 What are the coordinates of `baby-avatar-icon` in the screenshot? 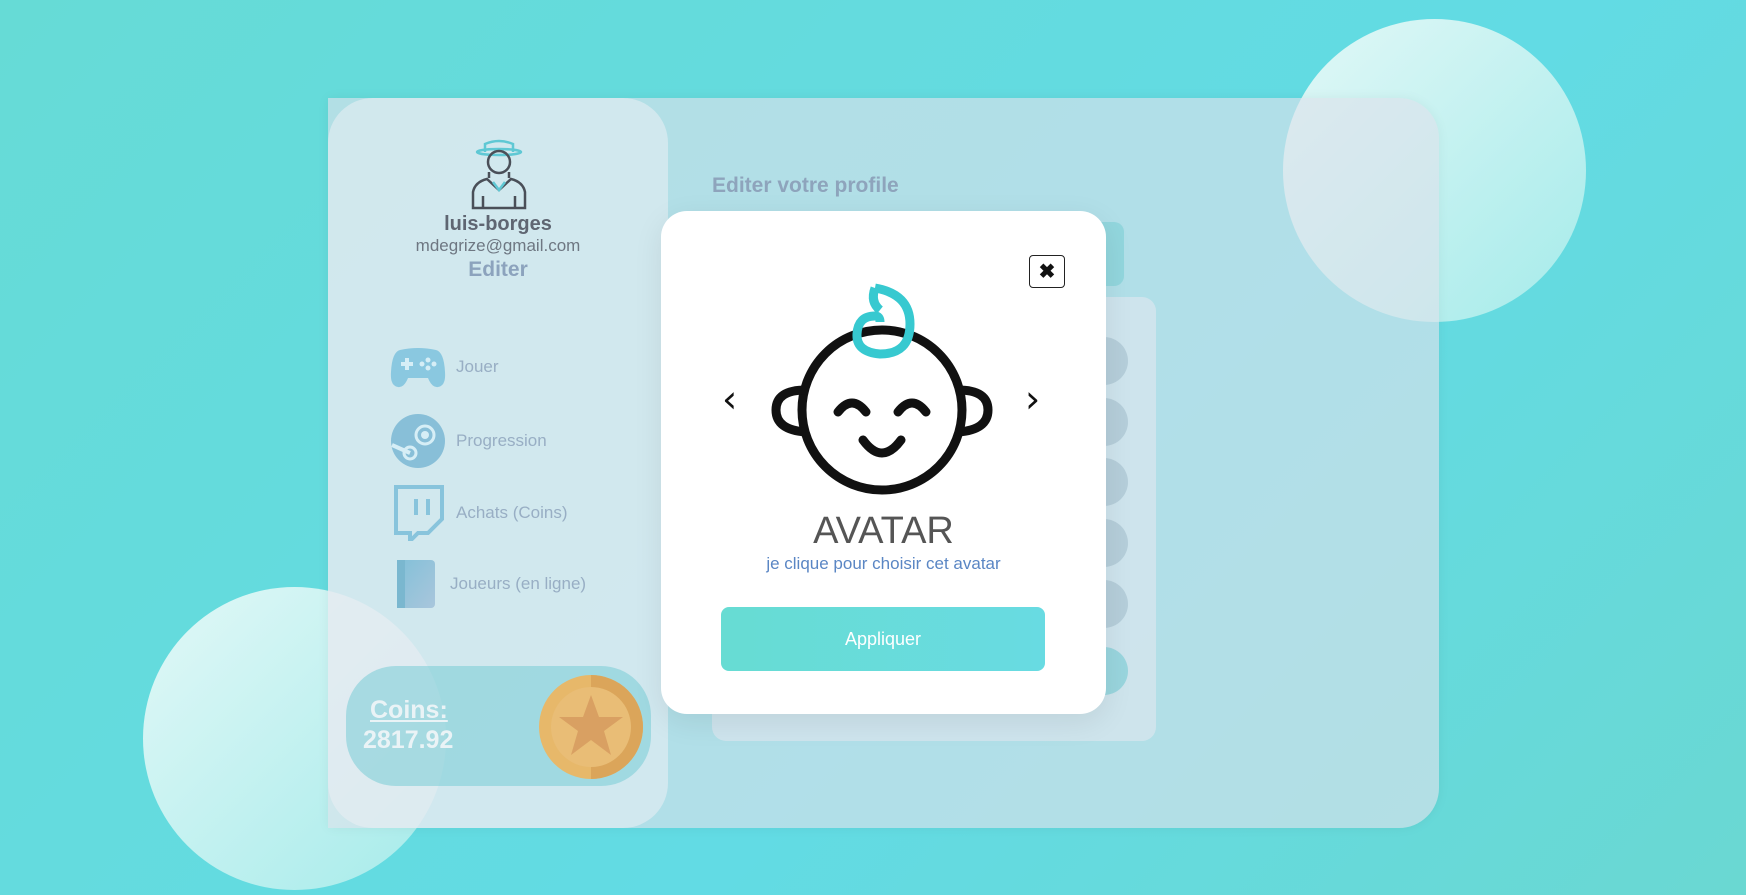 It's located at (882, 394).